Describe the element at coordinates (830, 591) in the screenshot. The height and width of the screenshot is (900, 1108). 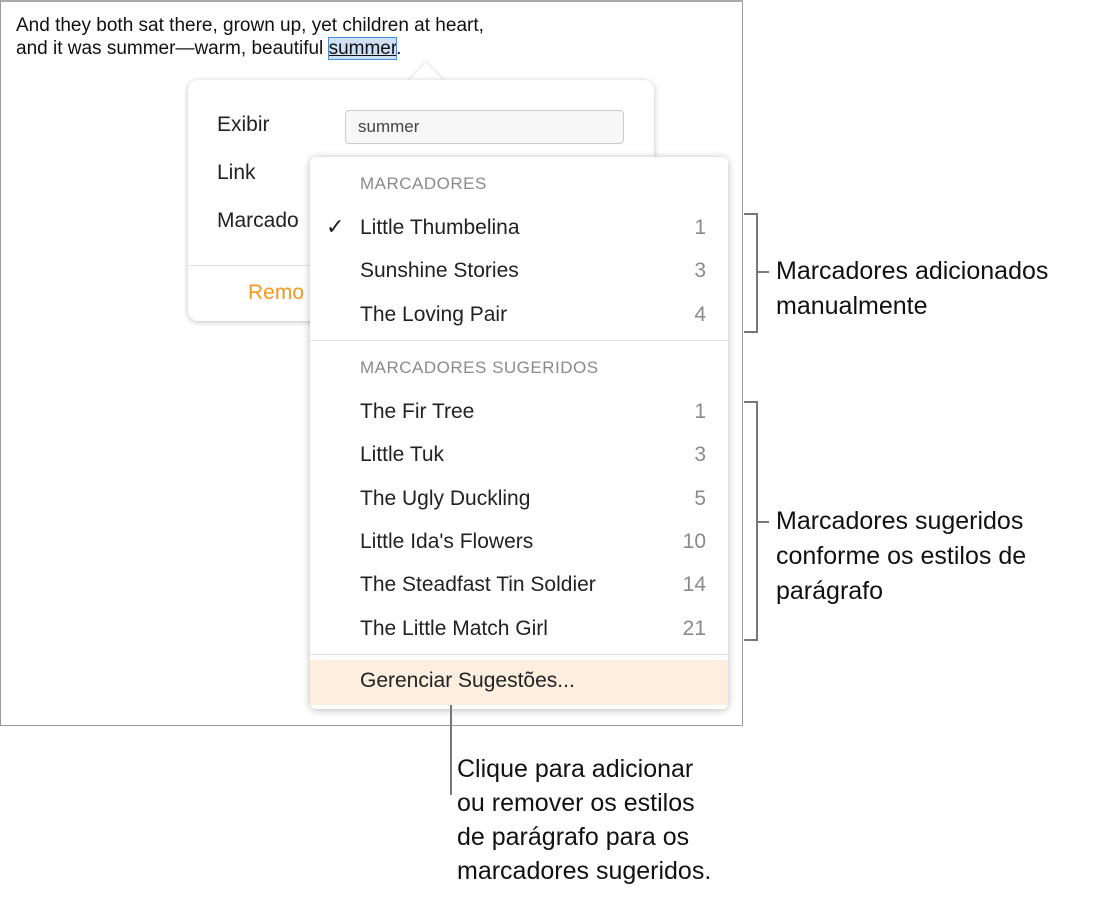
I see `annotation-line: parágrafo` at that location.